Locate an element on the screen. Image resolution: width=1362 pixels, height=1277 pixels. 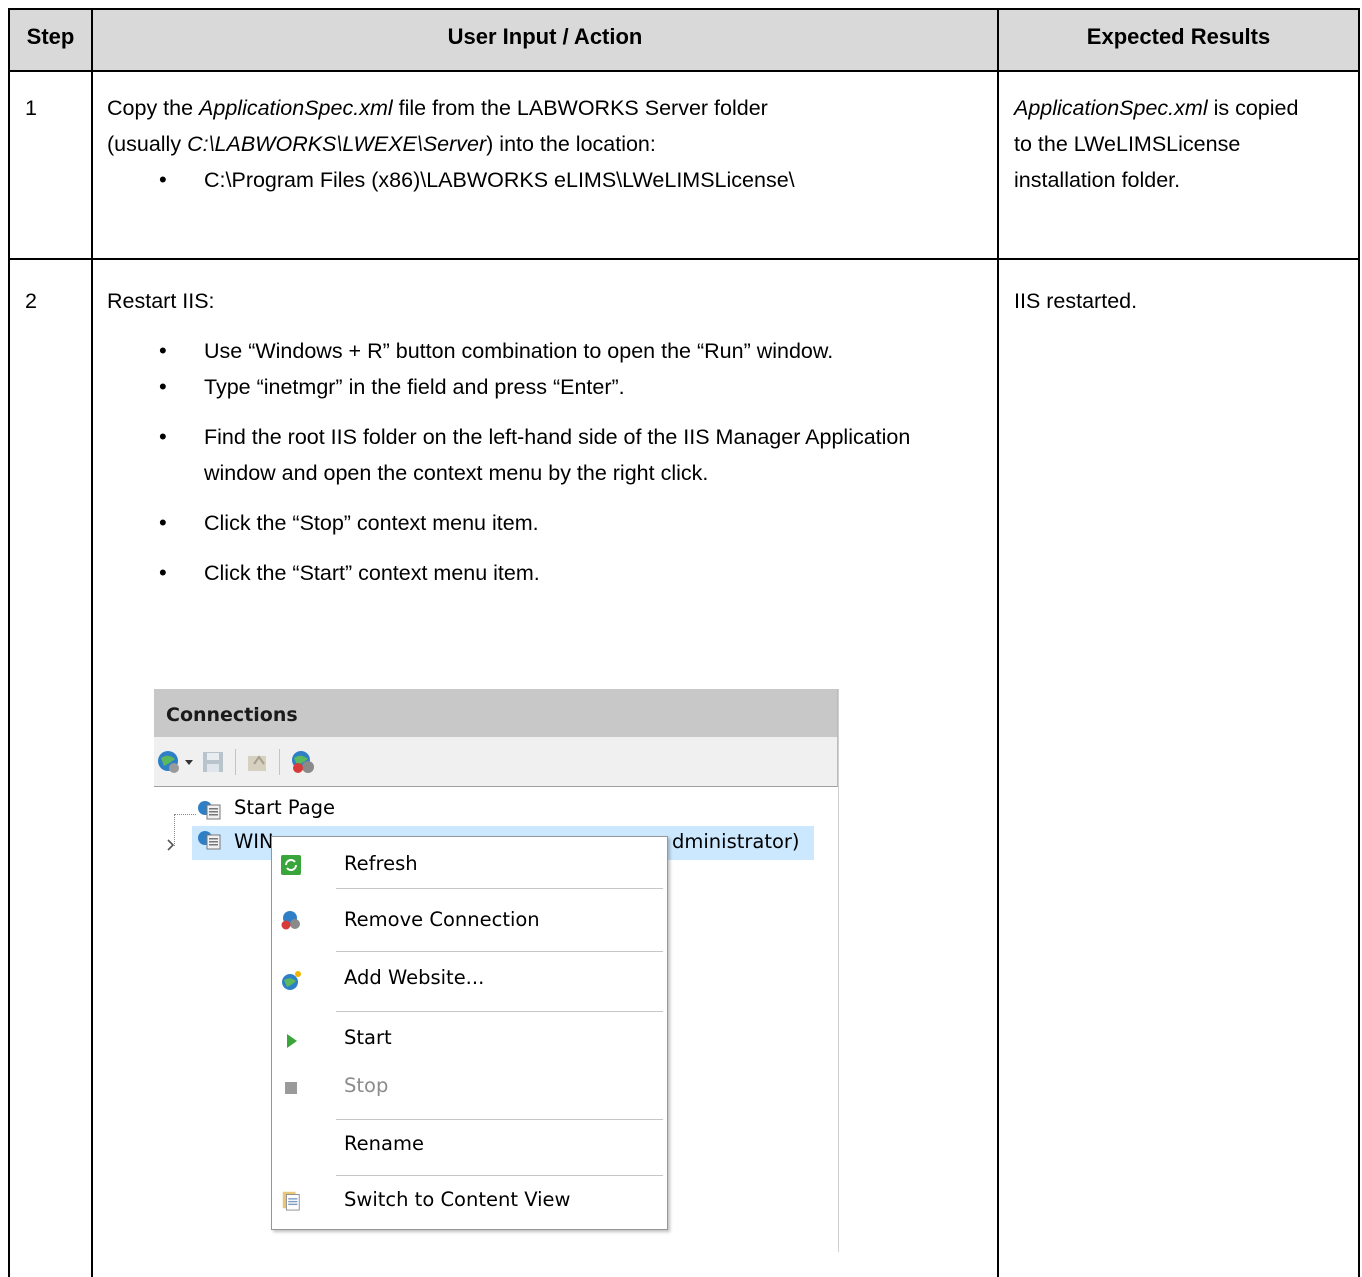
table-left-border is located at coordinates (9, 642).